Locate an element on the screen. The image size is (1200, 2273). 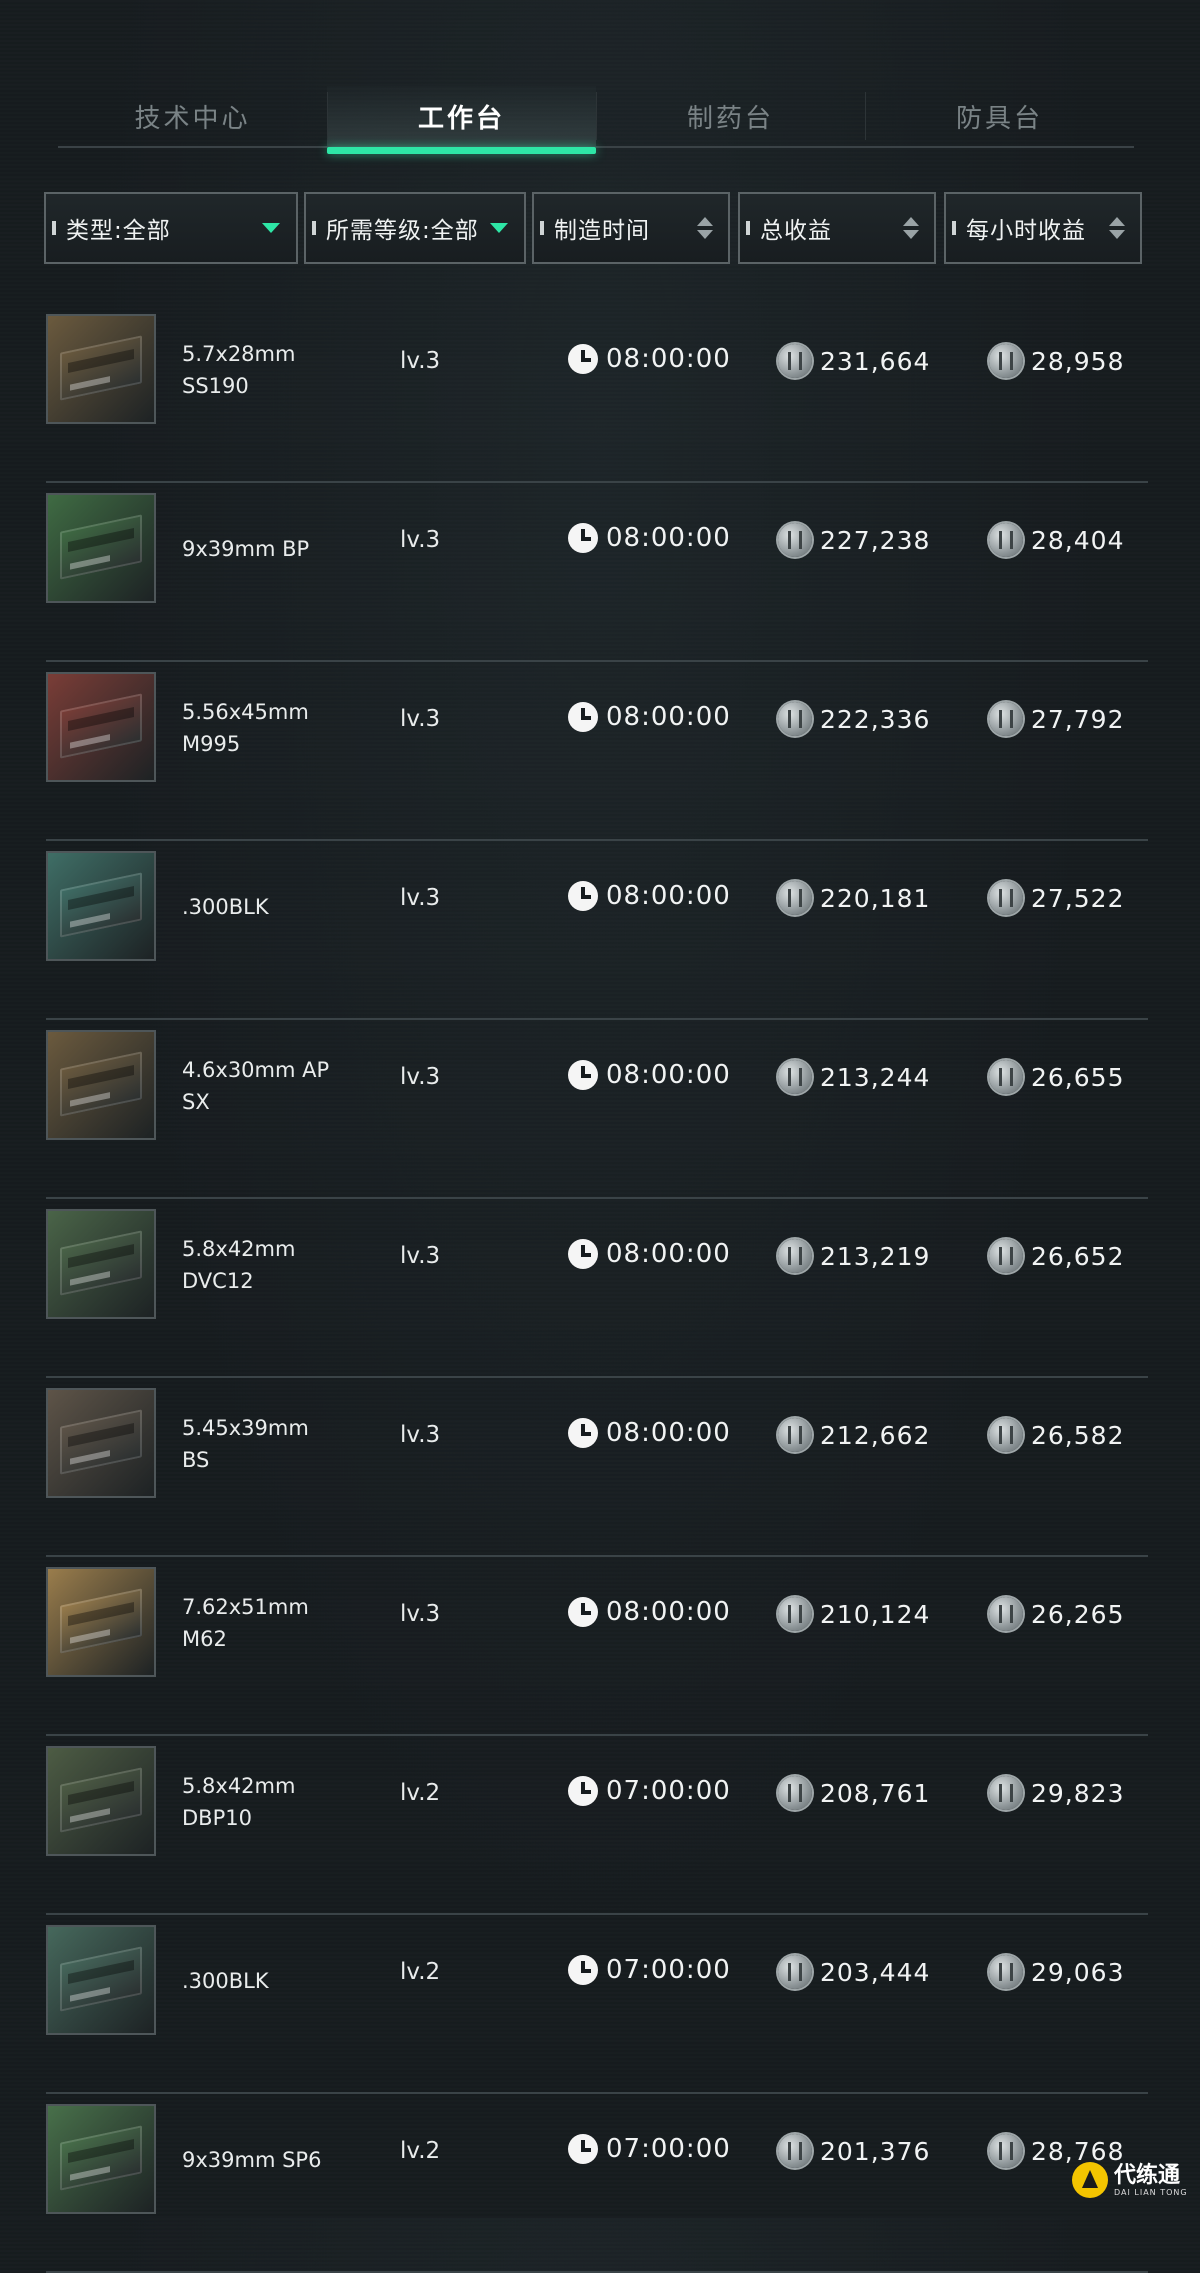
tick-mark is located at coordinates (314, 228).